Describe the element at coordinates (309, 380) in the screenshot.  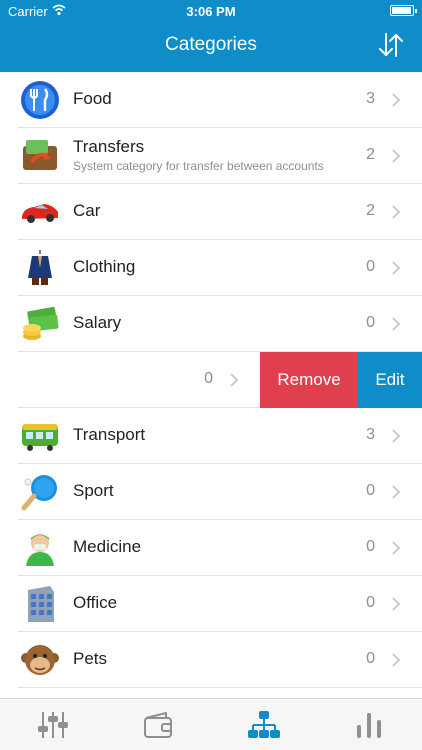
I see `remove-button: Remove` at that location.